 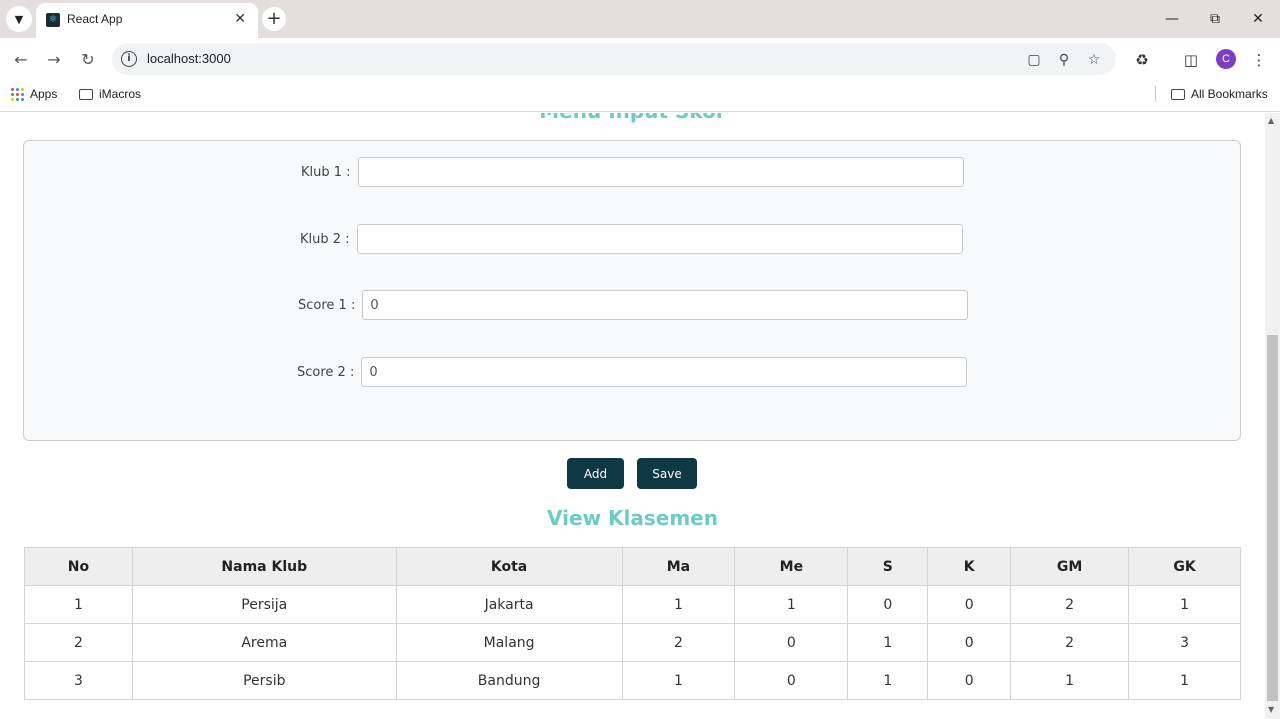 I want to click on cell-no: 3, so click(x=78, y=680).